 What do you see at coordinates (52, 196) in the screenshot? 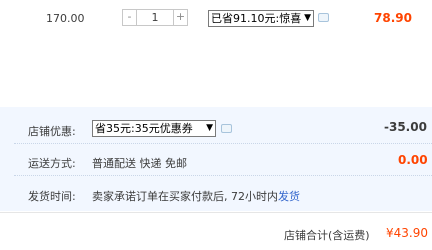
I see `delivery-label: 发货时间:` at bounding box center [52, 196].